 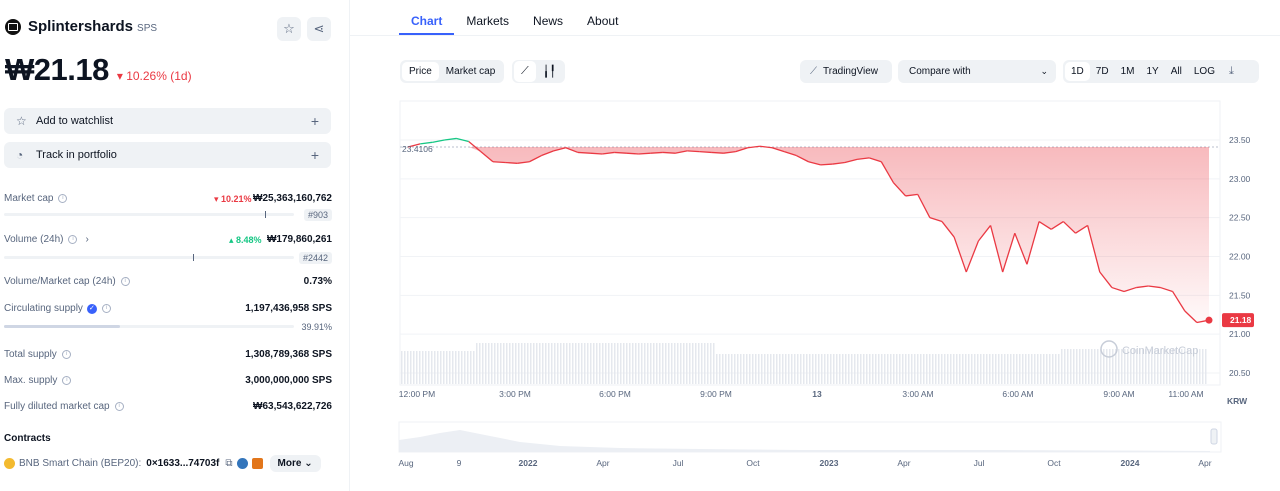 What do you see at coordinates (716, 394) in the screenshot?
I see `x-tick-label: 9:00 PM` at bounding box center [716, 394].